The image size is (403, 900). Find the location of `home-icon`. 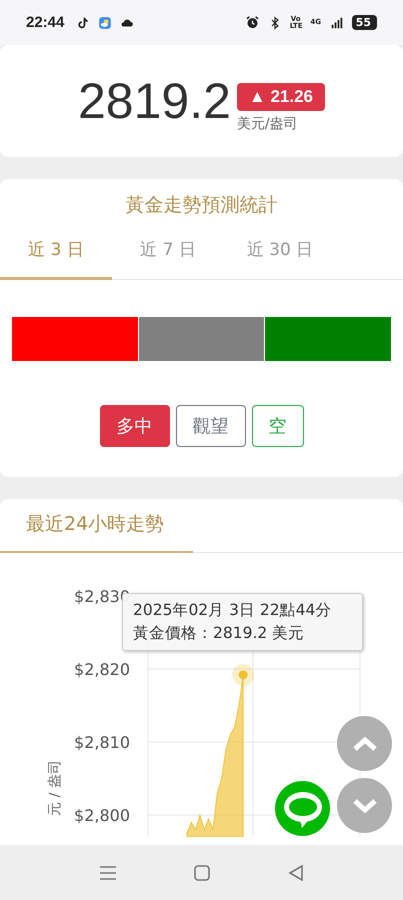

home-icon is located at coordinates (202, 872).